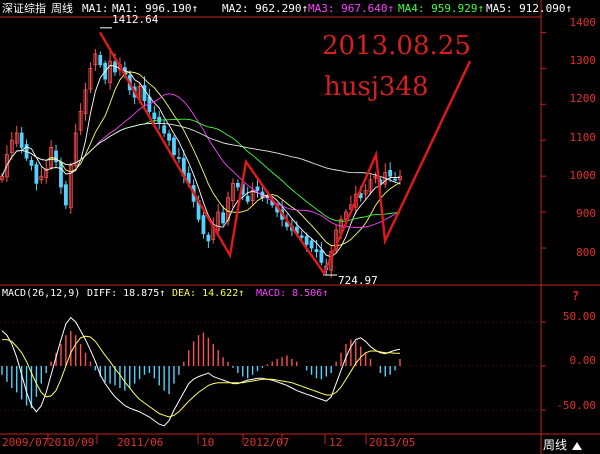 This screenshot has width=600, height=454. I want to click on triangle-up-icon, so click(576, 445).